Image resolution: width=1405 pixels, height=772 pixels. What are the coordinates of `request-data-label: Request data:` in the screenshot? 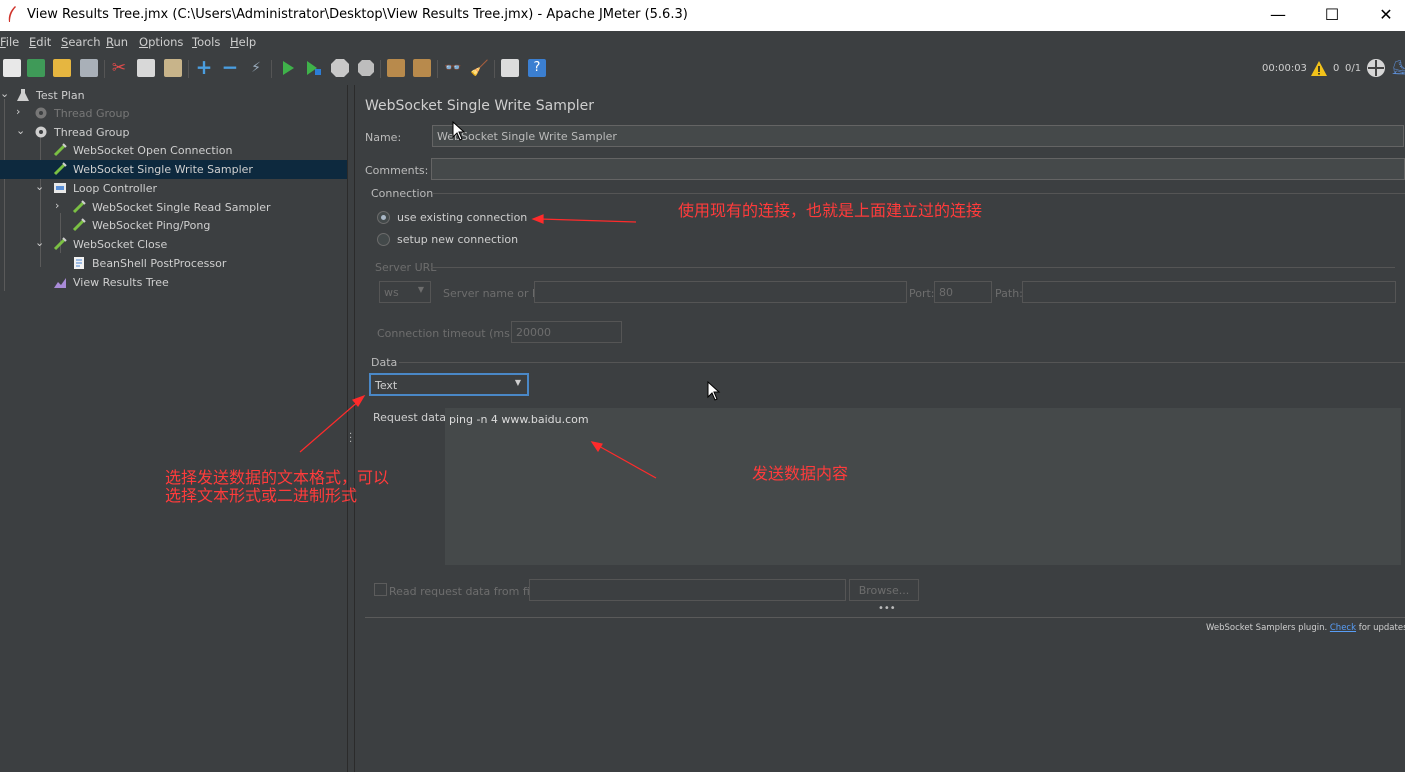 It's located at (411, 417).